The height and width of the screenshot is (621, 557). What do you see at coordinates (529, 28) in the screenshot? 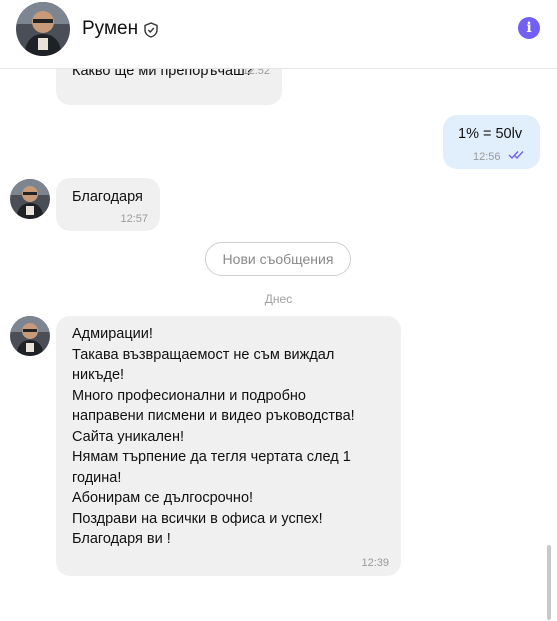
I see `info-icon: i` at bounding box center [529, 28].